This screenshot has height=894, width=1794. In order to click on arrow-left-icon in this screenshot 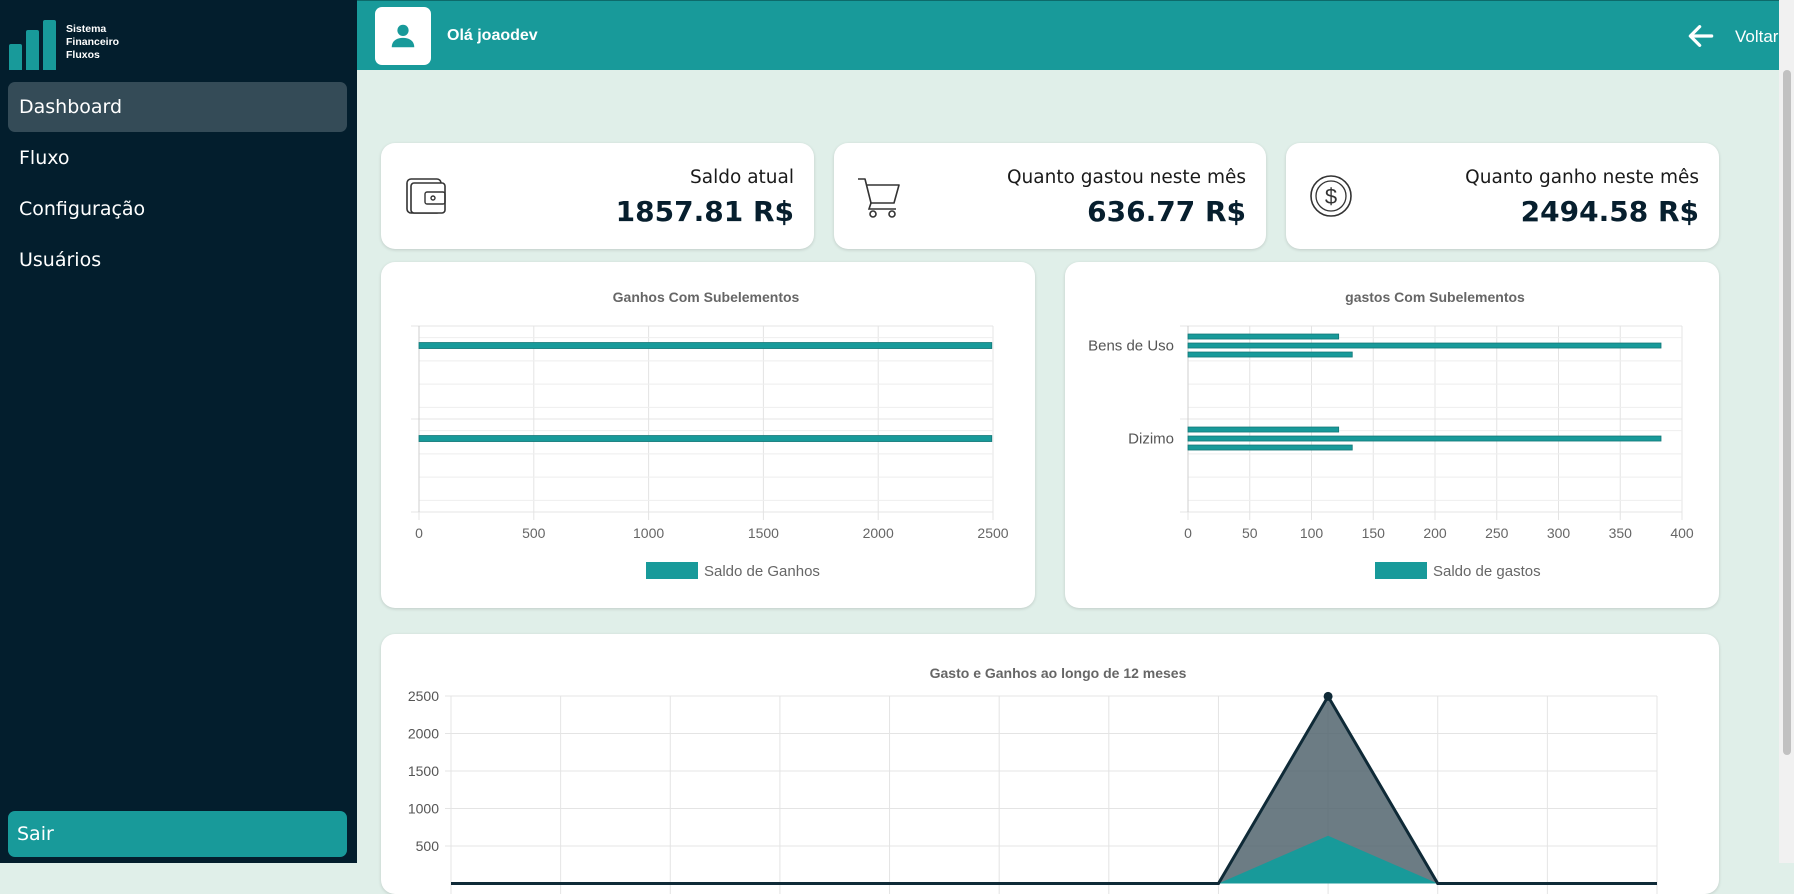, I will do `click(1701, 36)`.